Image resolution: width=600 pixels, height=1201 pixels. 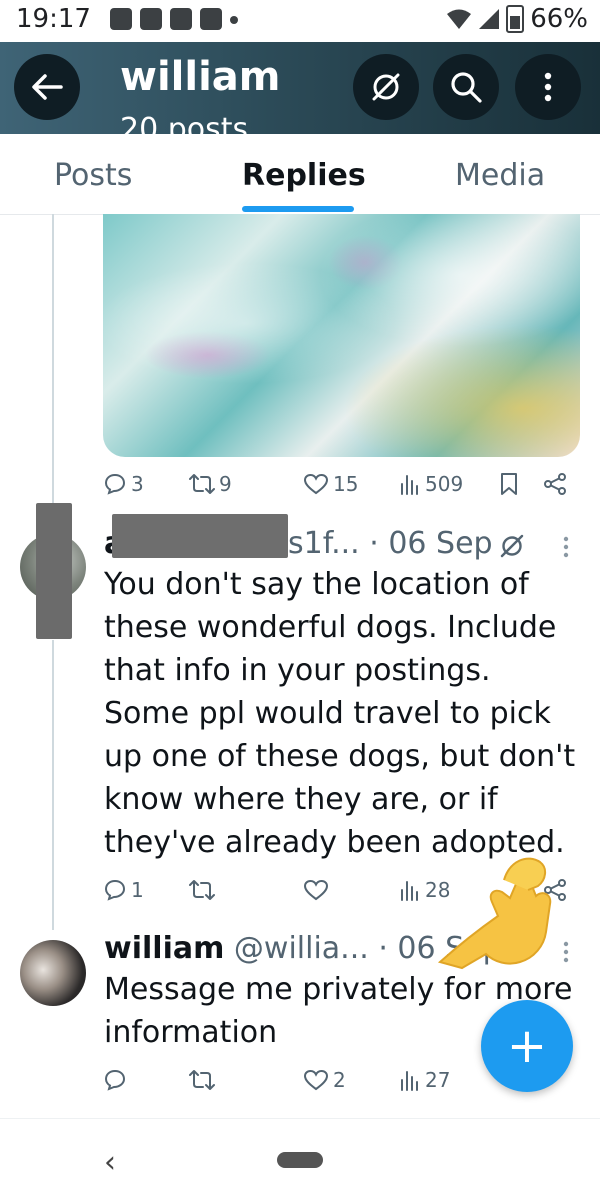 I want to click on post-actions: 3 9 15 509, so click(x=338, y=490).